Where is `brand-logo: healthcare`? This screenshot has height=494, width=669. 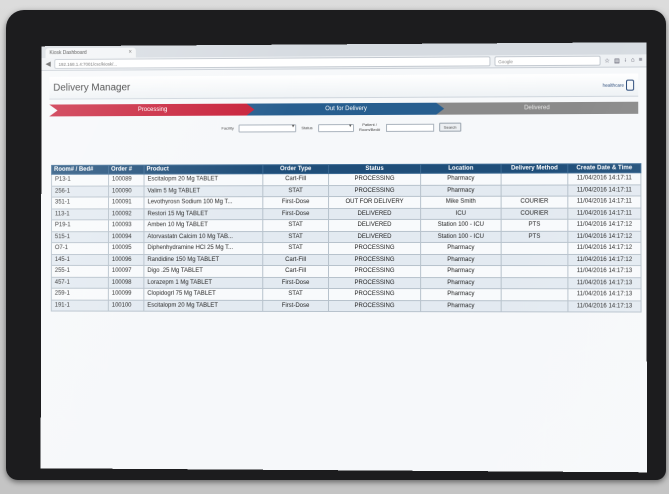 brand-logo: healthcare is located at coordinates (620, 85).